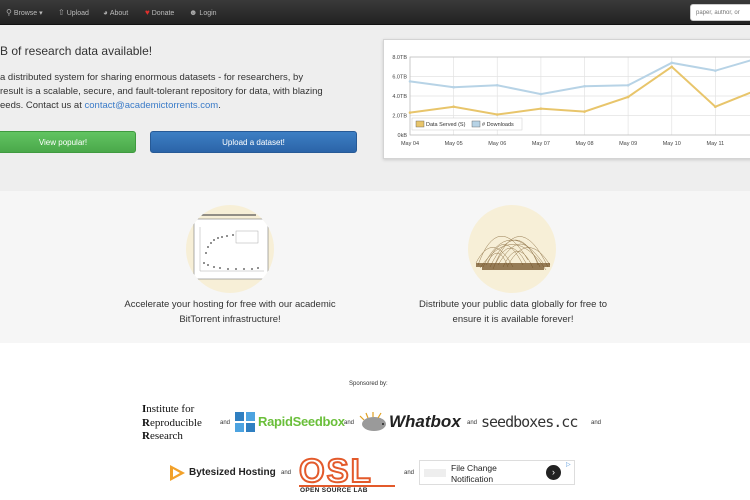 This screenshot has height=500, width=750. I want to click on ad-line-2: Notification, so click(472, 479).